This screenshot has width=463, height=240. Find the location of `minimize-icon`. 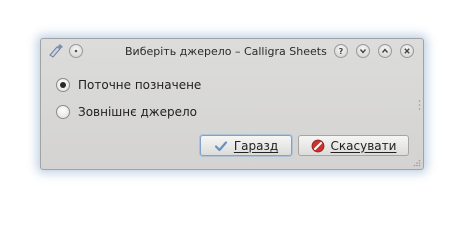

minimize-icon is located at coordinates (363, 51).